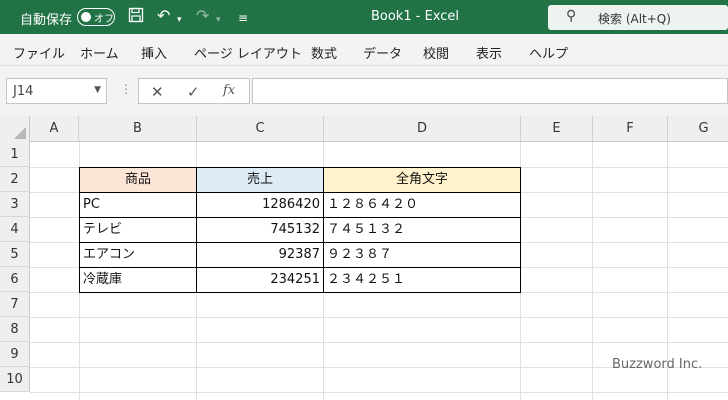 The width and height of the screenshot is (728, 400). I want to click on cancel-icon: ✕, so click(157, 92).